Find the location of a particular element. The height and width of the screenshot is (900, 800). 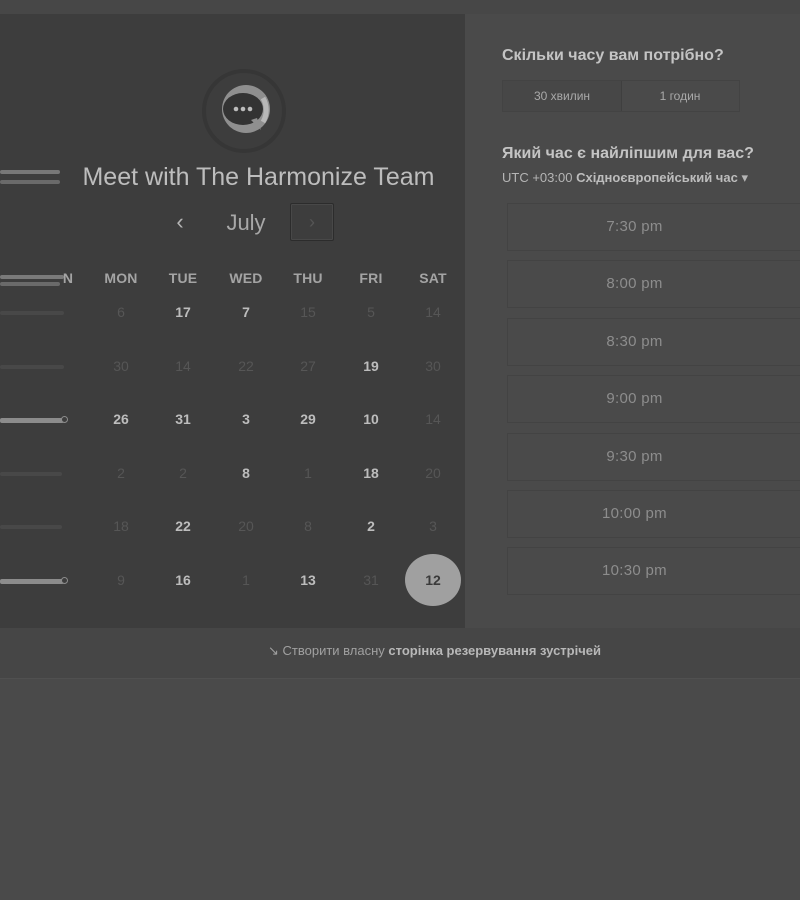

calendar-day: 17 is located at coordinates (183, 312).